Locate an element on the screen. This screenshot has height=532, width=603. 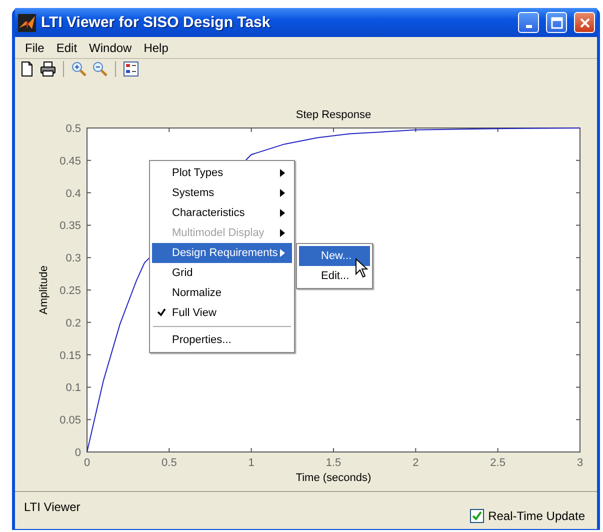
x-tick-label: 2 is located at coordinates (415, 463).